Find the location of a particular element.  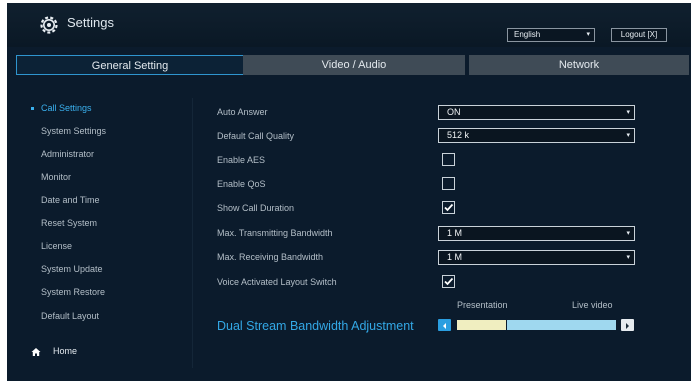

sidebar-item-default-layout: Default Layout is located at coordinates (70, 316).